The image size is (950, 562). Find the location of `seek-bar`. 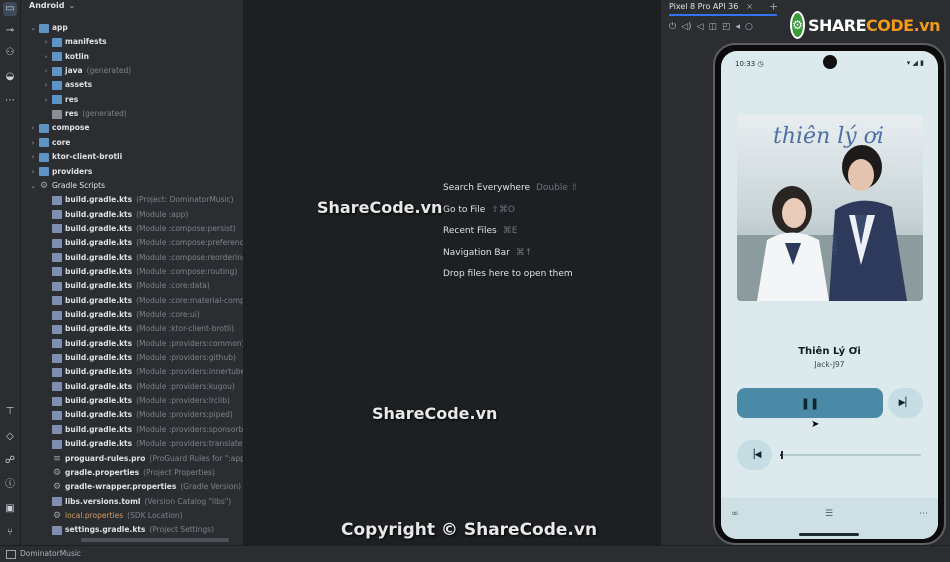

seek-bar is located at coordinates (850, 455).